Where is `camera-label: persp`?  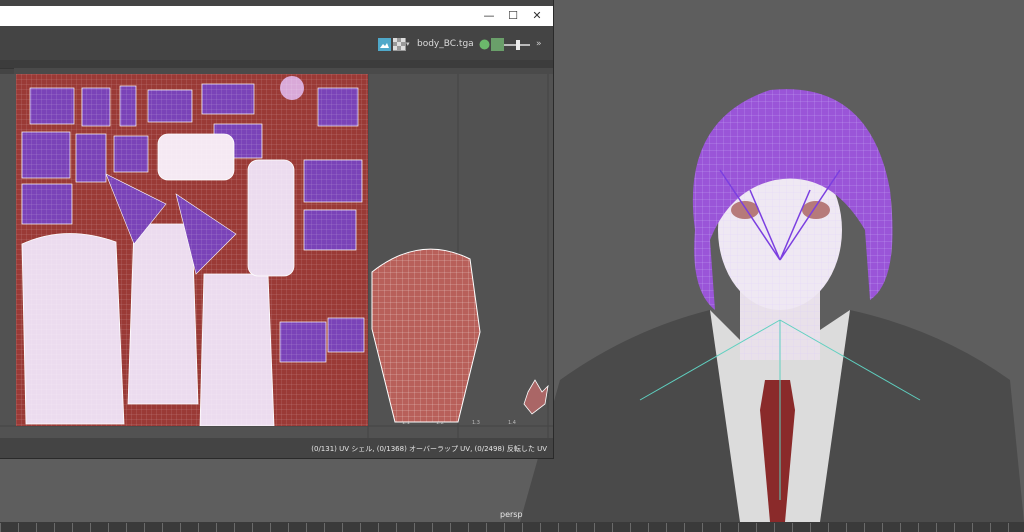
camera-label: persp is located at coordinates (511, 514).